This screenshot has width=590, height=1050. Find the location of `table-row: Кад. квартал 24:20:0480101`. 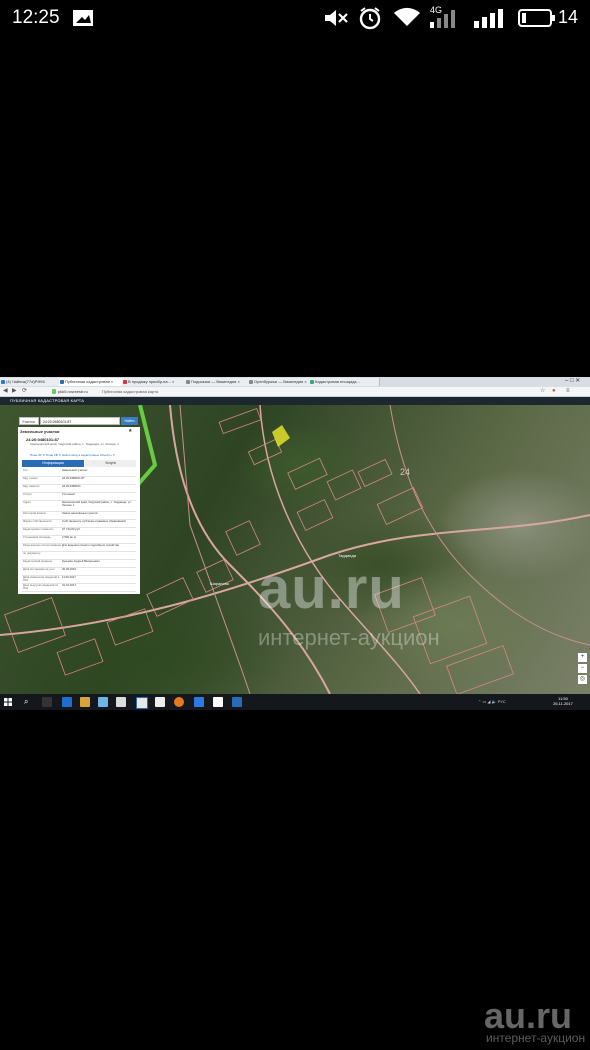

table-row: Кад. квартал 24:20:0480101 is located at coordinates (79, 489).